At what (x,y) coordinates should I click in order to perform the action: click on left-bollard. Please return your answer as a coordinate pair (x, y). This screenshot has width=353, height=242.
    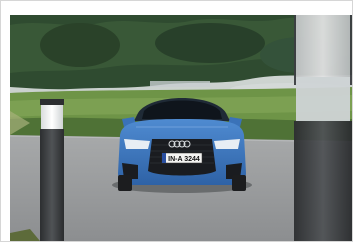
    Looking at the image, I should click on (52, 170).